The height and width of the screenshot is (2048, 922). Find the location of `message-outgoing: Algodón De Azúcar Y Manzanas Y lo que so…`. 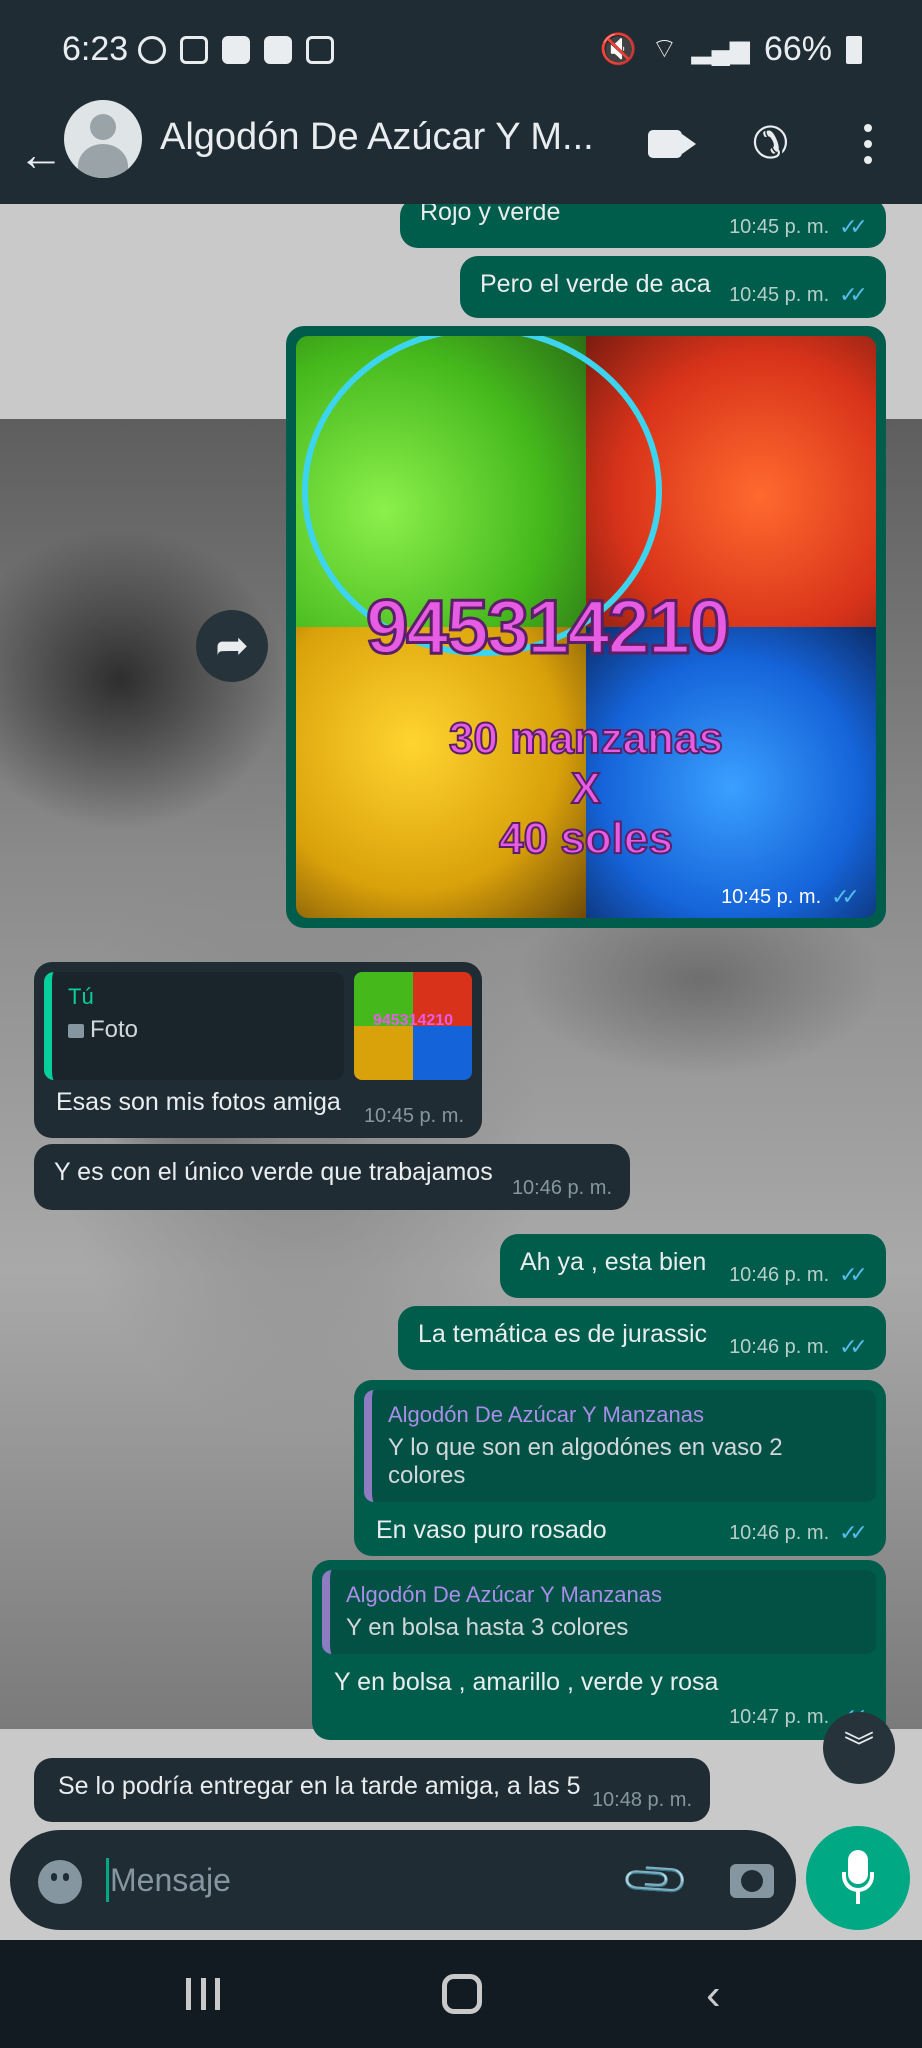

message-outgoing: Algodón De Azúcar Y Manzanas Y lo que so… is located at coordinates (620, 1468).